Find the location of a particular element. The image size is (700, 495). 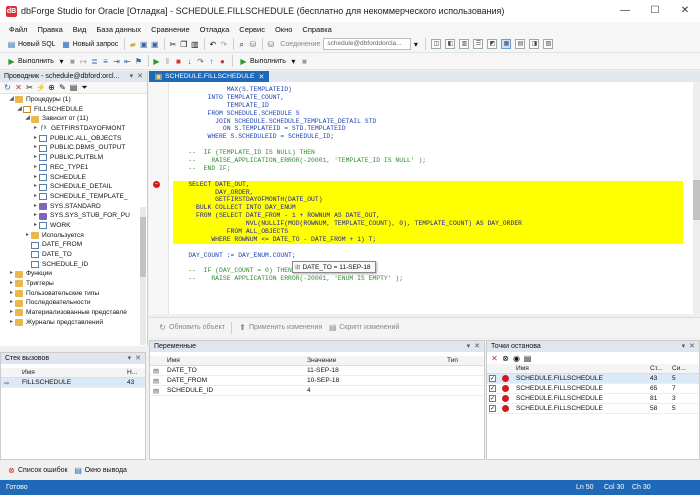

variables-col-name: Имя is located at coordinates (234, 360).